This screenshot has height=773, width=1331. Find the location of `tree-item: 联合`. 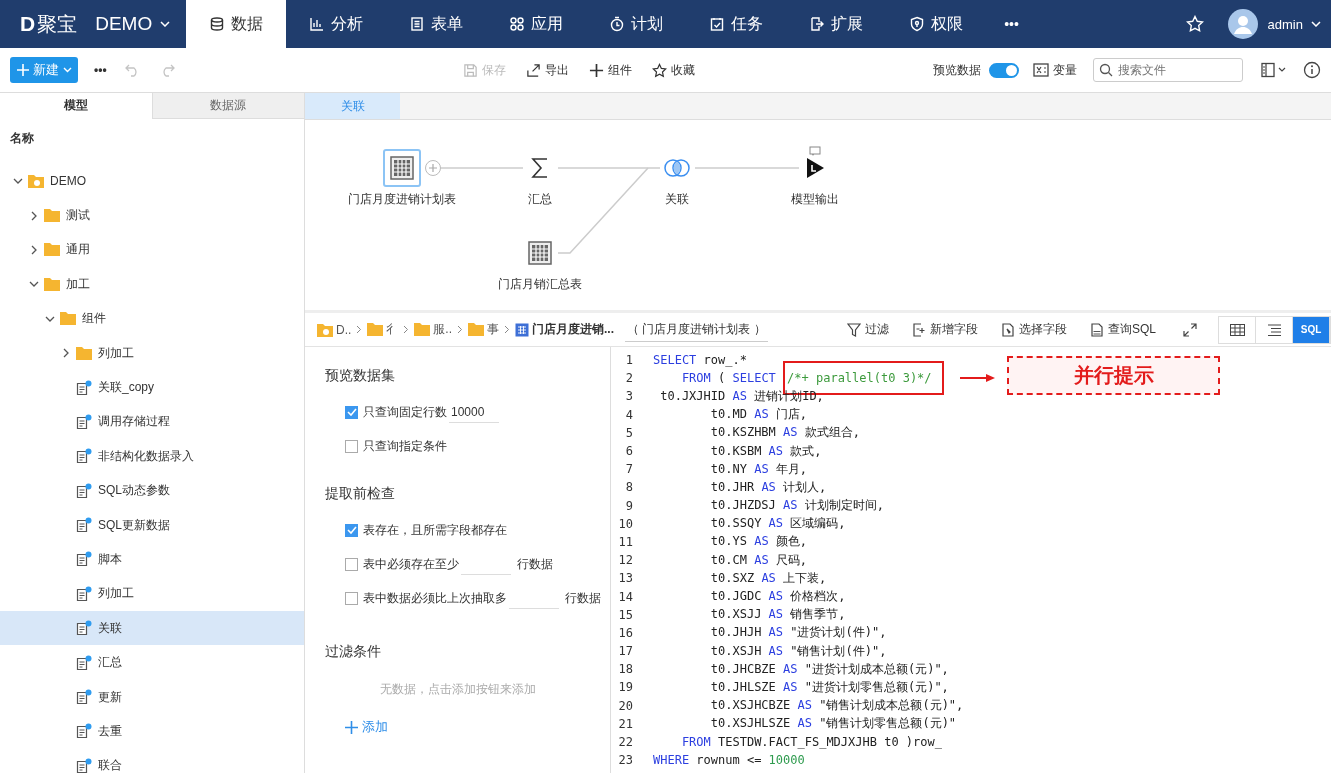

tree-item: 联合 is located at coordinates (152, 760).